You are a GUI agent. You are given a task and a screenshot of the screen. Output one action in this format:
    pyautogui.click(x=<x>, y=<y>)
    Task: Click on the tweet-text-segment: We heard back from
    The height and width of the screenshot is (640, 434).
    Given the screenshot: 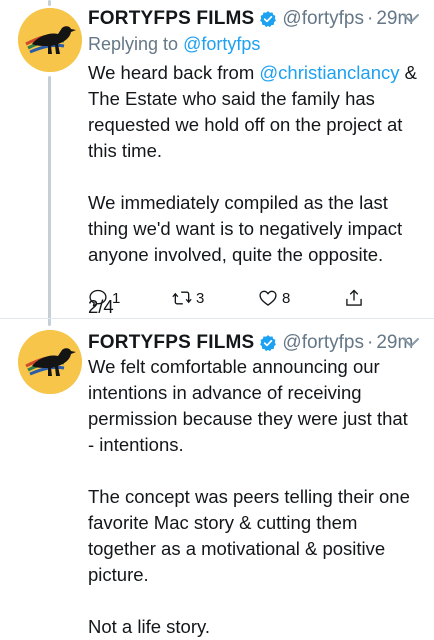 What is the action you would take?
    pyautogui.click(x=174, y=72)
    